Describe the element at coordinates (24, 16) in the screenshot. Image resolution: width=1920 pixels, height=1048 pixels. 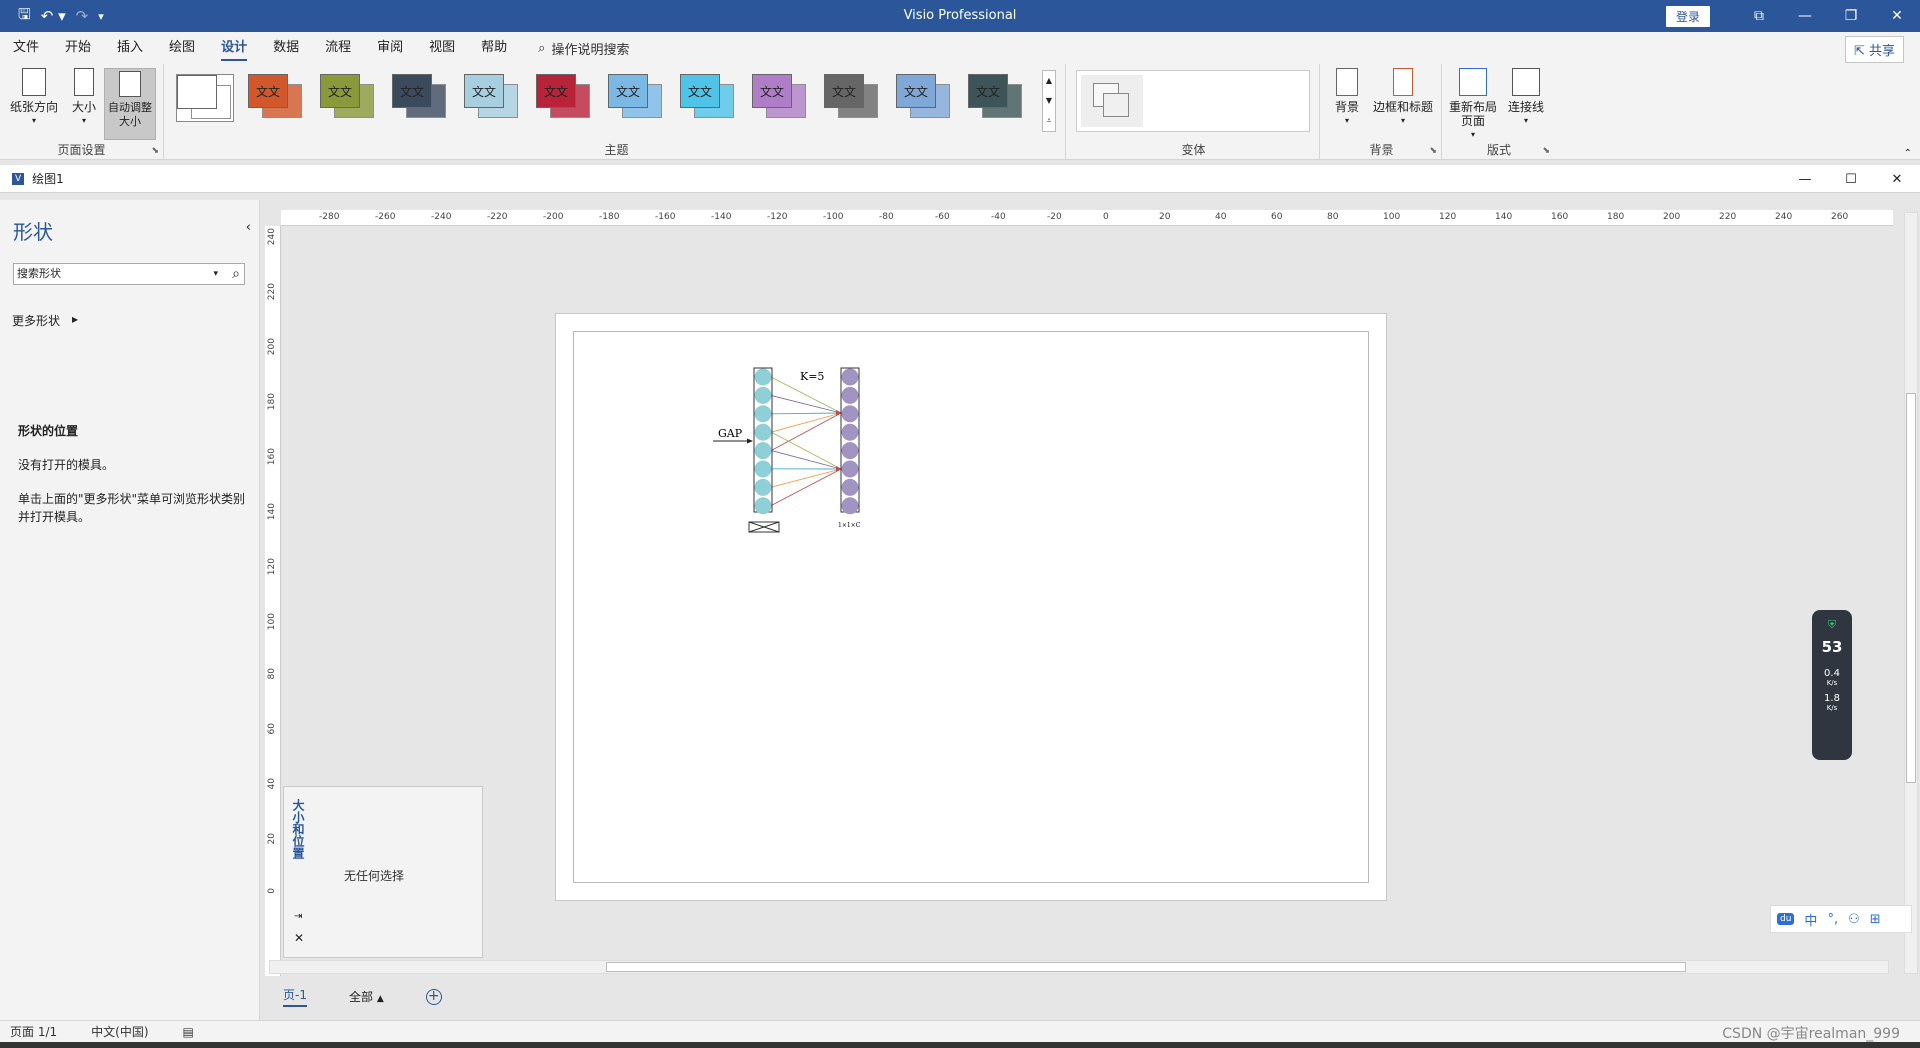
I see `save-icon: 🖫` at that location.